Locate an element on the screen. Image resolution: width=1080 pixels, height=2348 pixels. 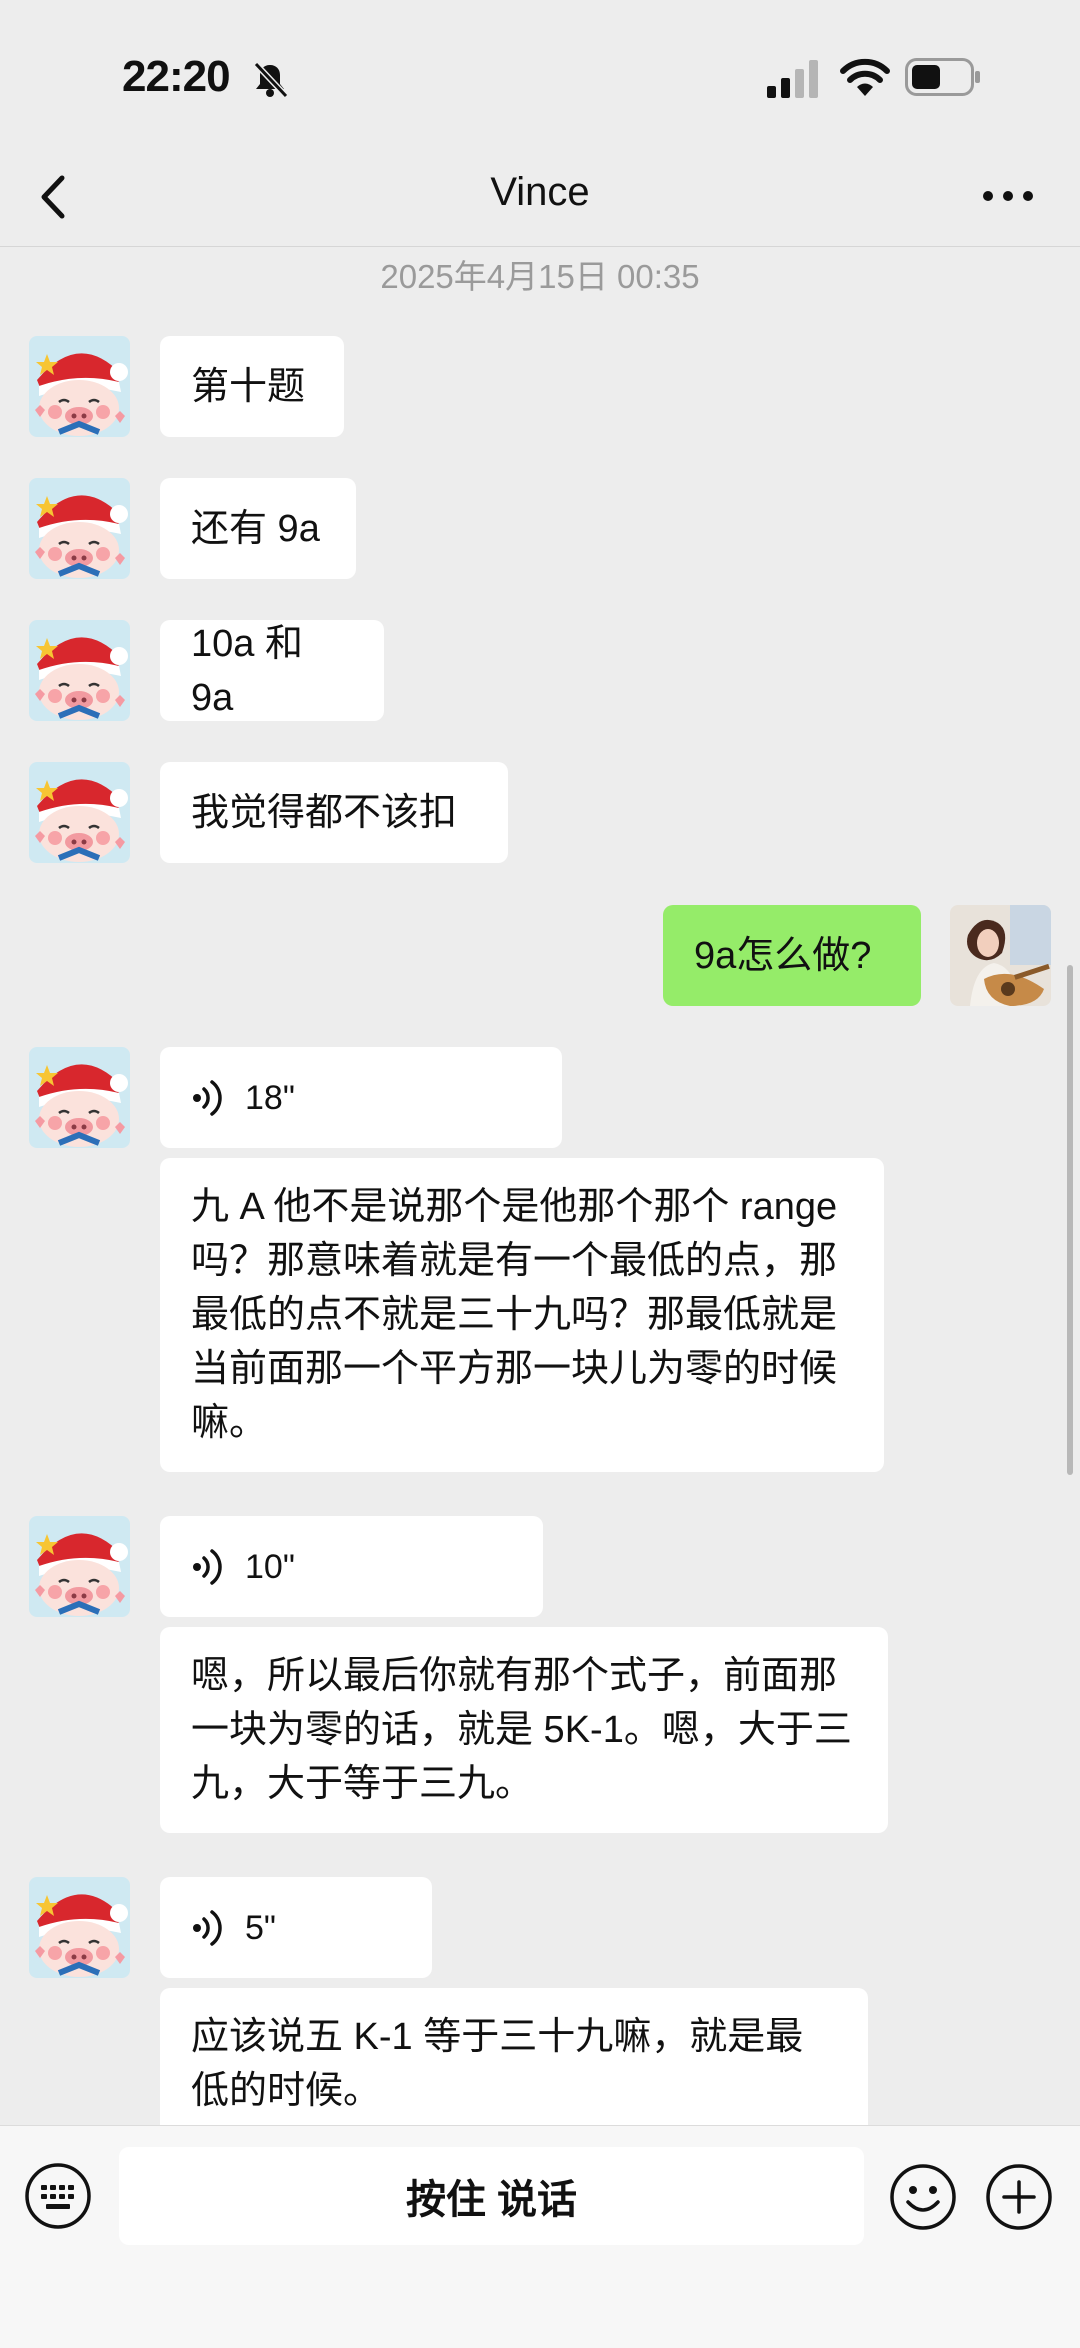
keyboard-icon is located at coordinates (58, 2196).